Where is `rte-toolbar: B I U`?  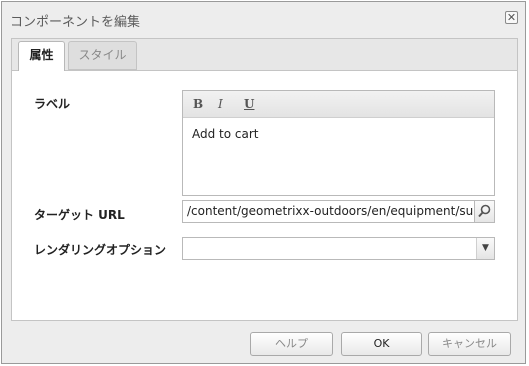
rte-toolbar: B I U is located at coordinates (338, 104).